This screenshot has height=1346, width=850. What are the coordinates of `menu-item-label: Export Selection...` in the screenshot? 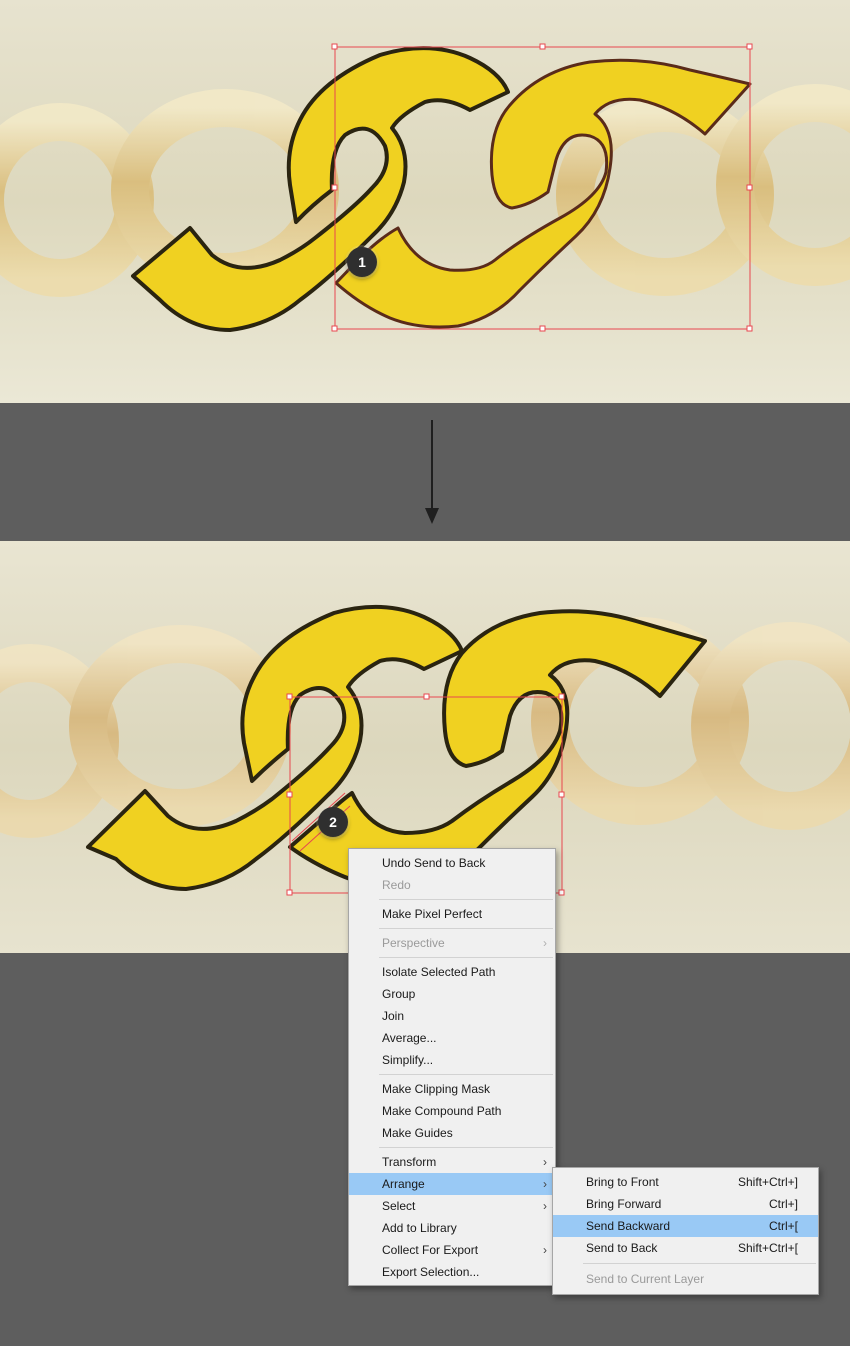 It's located at (431, 1272).